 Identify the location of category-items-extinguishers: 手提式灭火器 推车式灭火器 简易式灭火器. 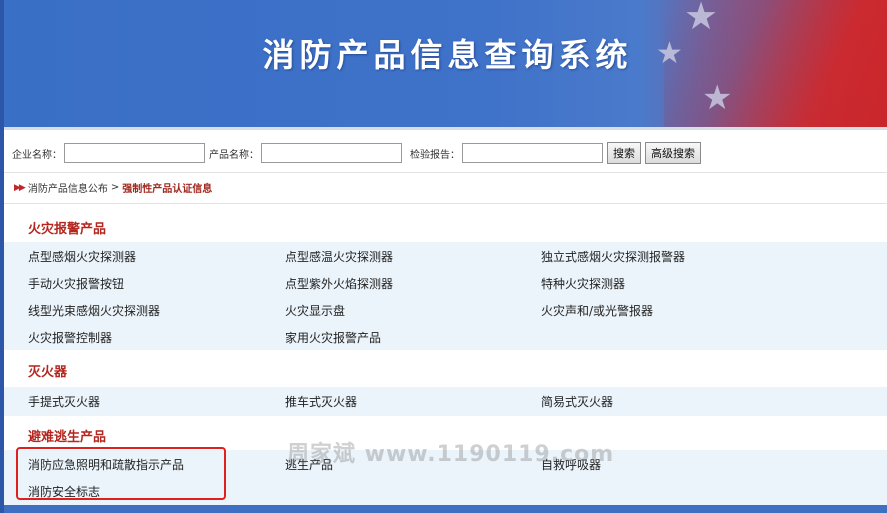
(445, 401).